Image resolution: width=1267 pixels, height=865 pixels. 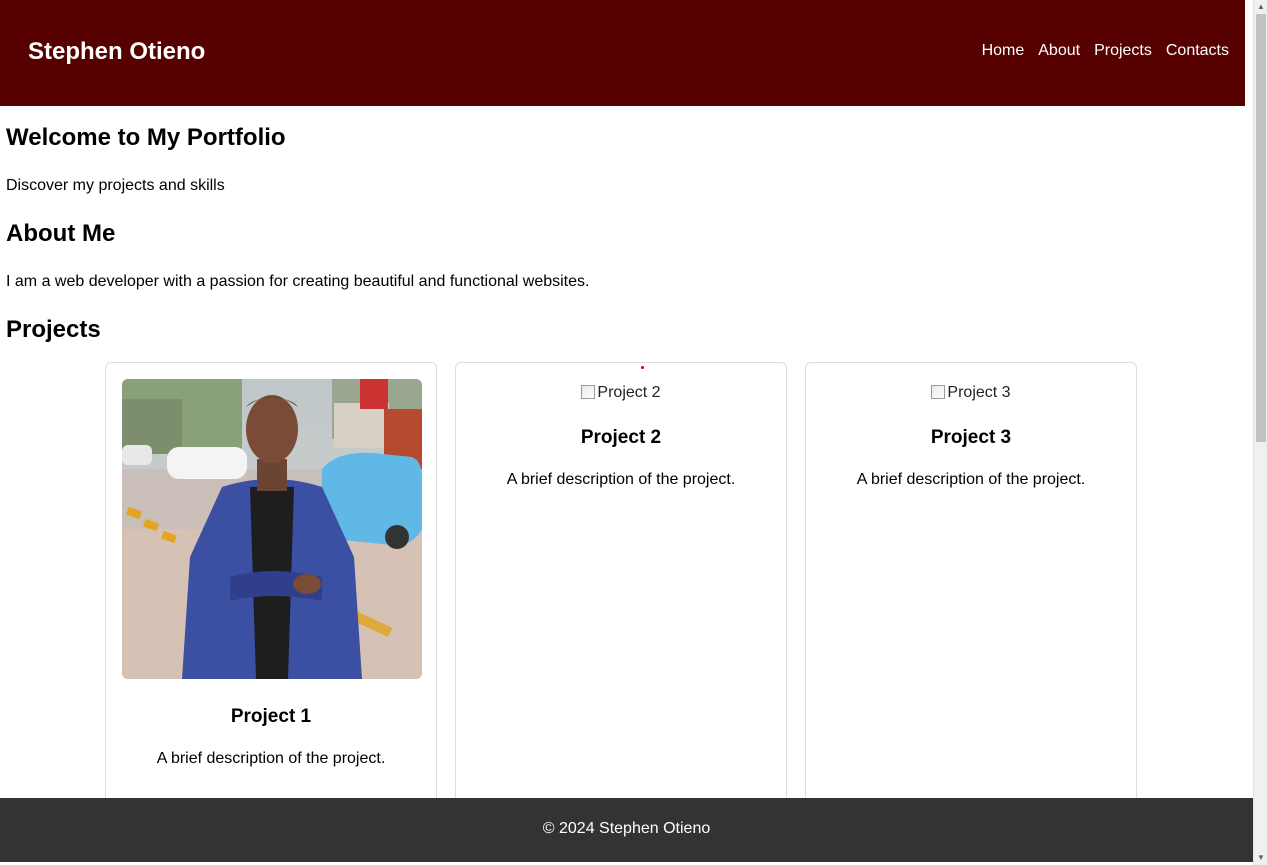 I want to click on welcome-heading: Welcome to My Portfolio, so click(x=146, y=137).